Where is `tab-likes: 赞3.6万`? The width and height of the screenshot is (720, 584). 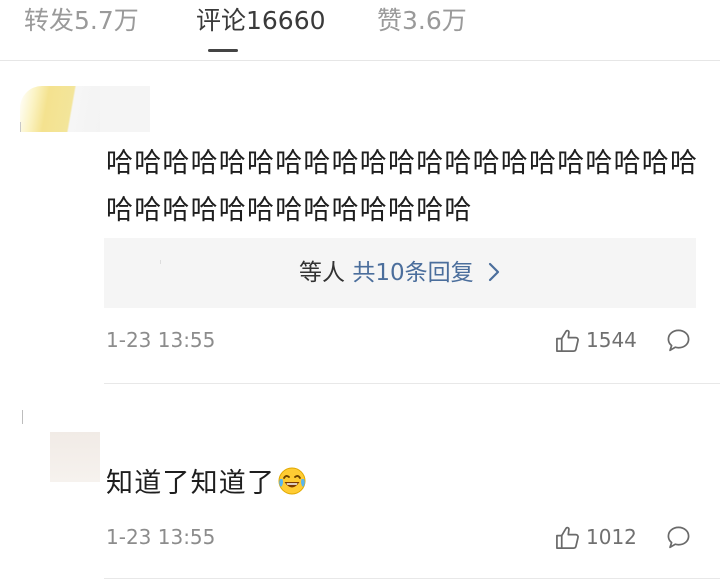
tab-likes: 赞3.6万 is located at coordinates (422, 21).